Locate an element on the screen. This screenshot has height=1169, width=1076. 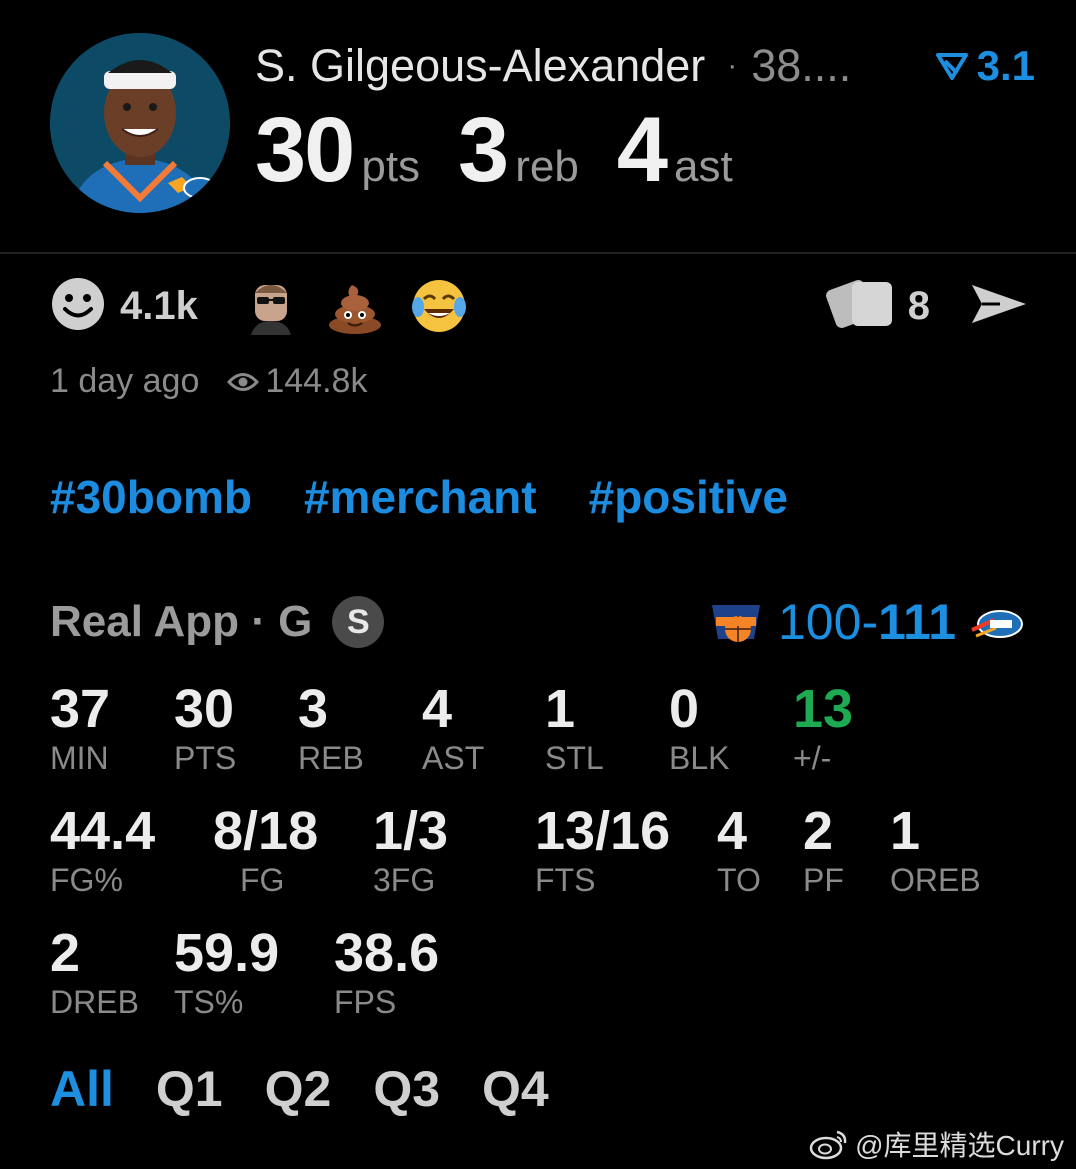
headline-pts-unit: pts is located at coordinates (391, 166).